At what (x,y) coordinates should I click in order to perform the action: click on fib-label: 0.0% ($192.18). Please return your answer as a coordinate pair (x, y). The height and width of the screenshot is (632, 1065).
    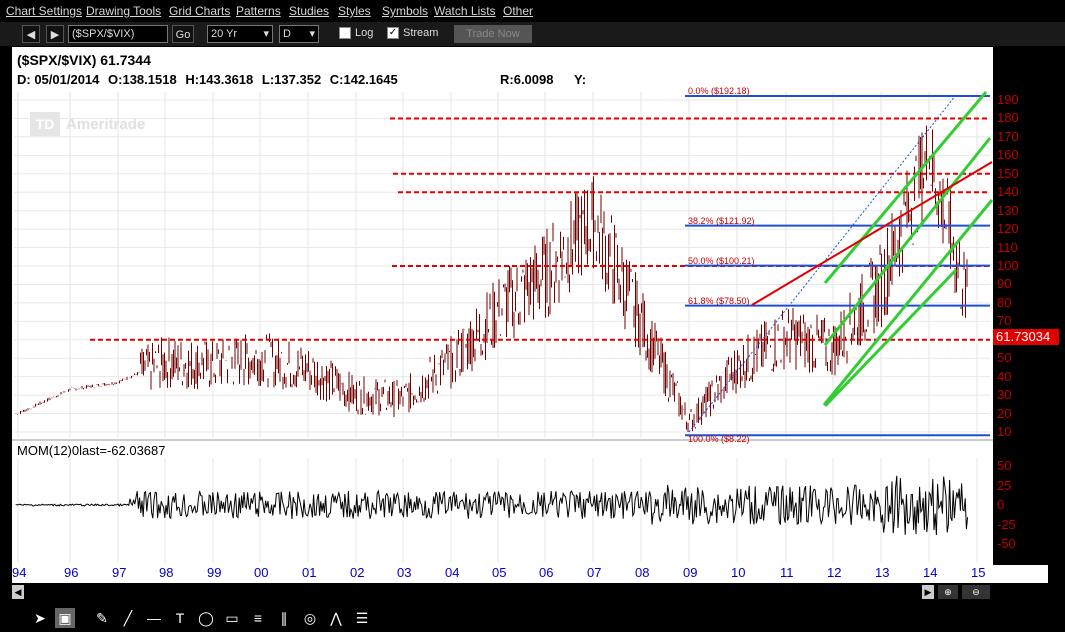
    Looking at the image, I should click on (719, 90).